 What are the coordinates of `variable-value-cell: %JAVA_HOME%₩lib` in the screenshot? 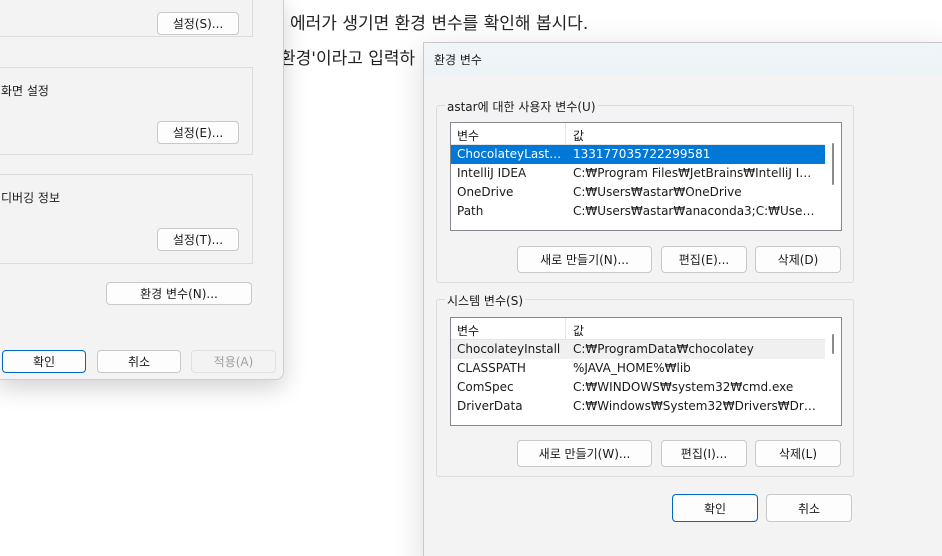 It's located at (632, 368).